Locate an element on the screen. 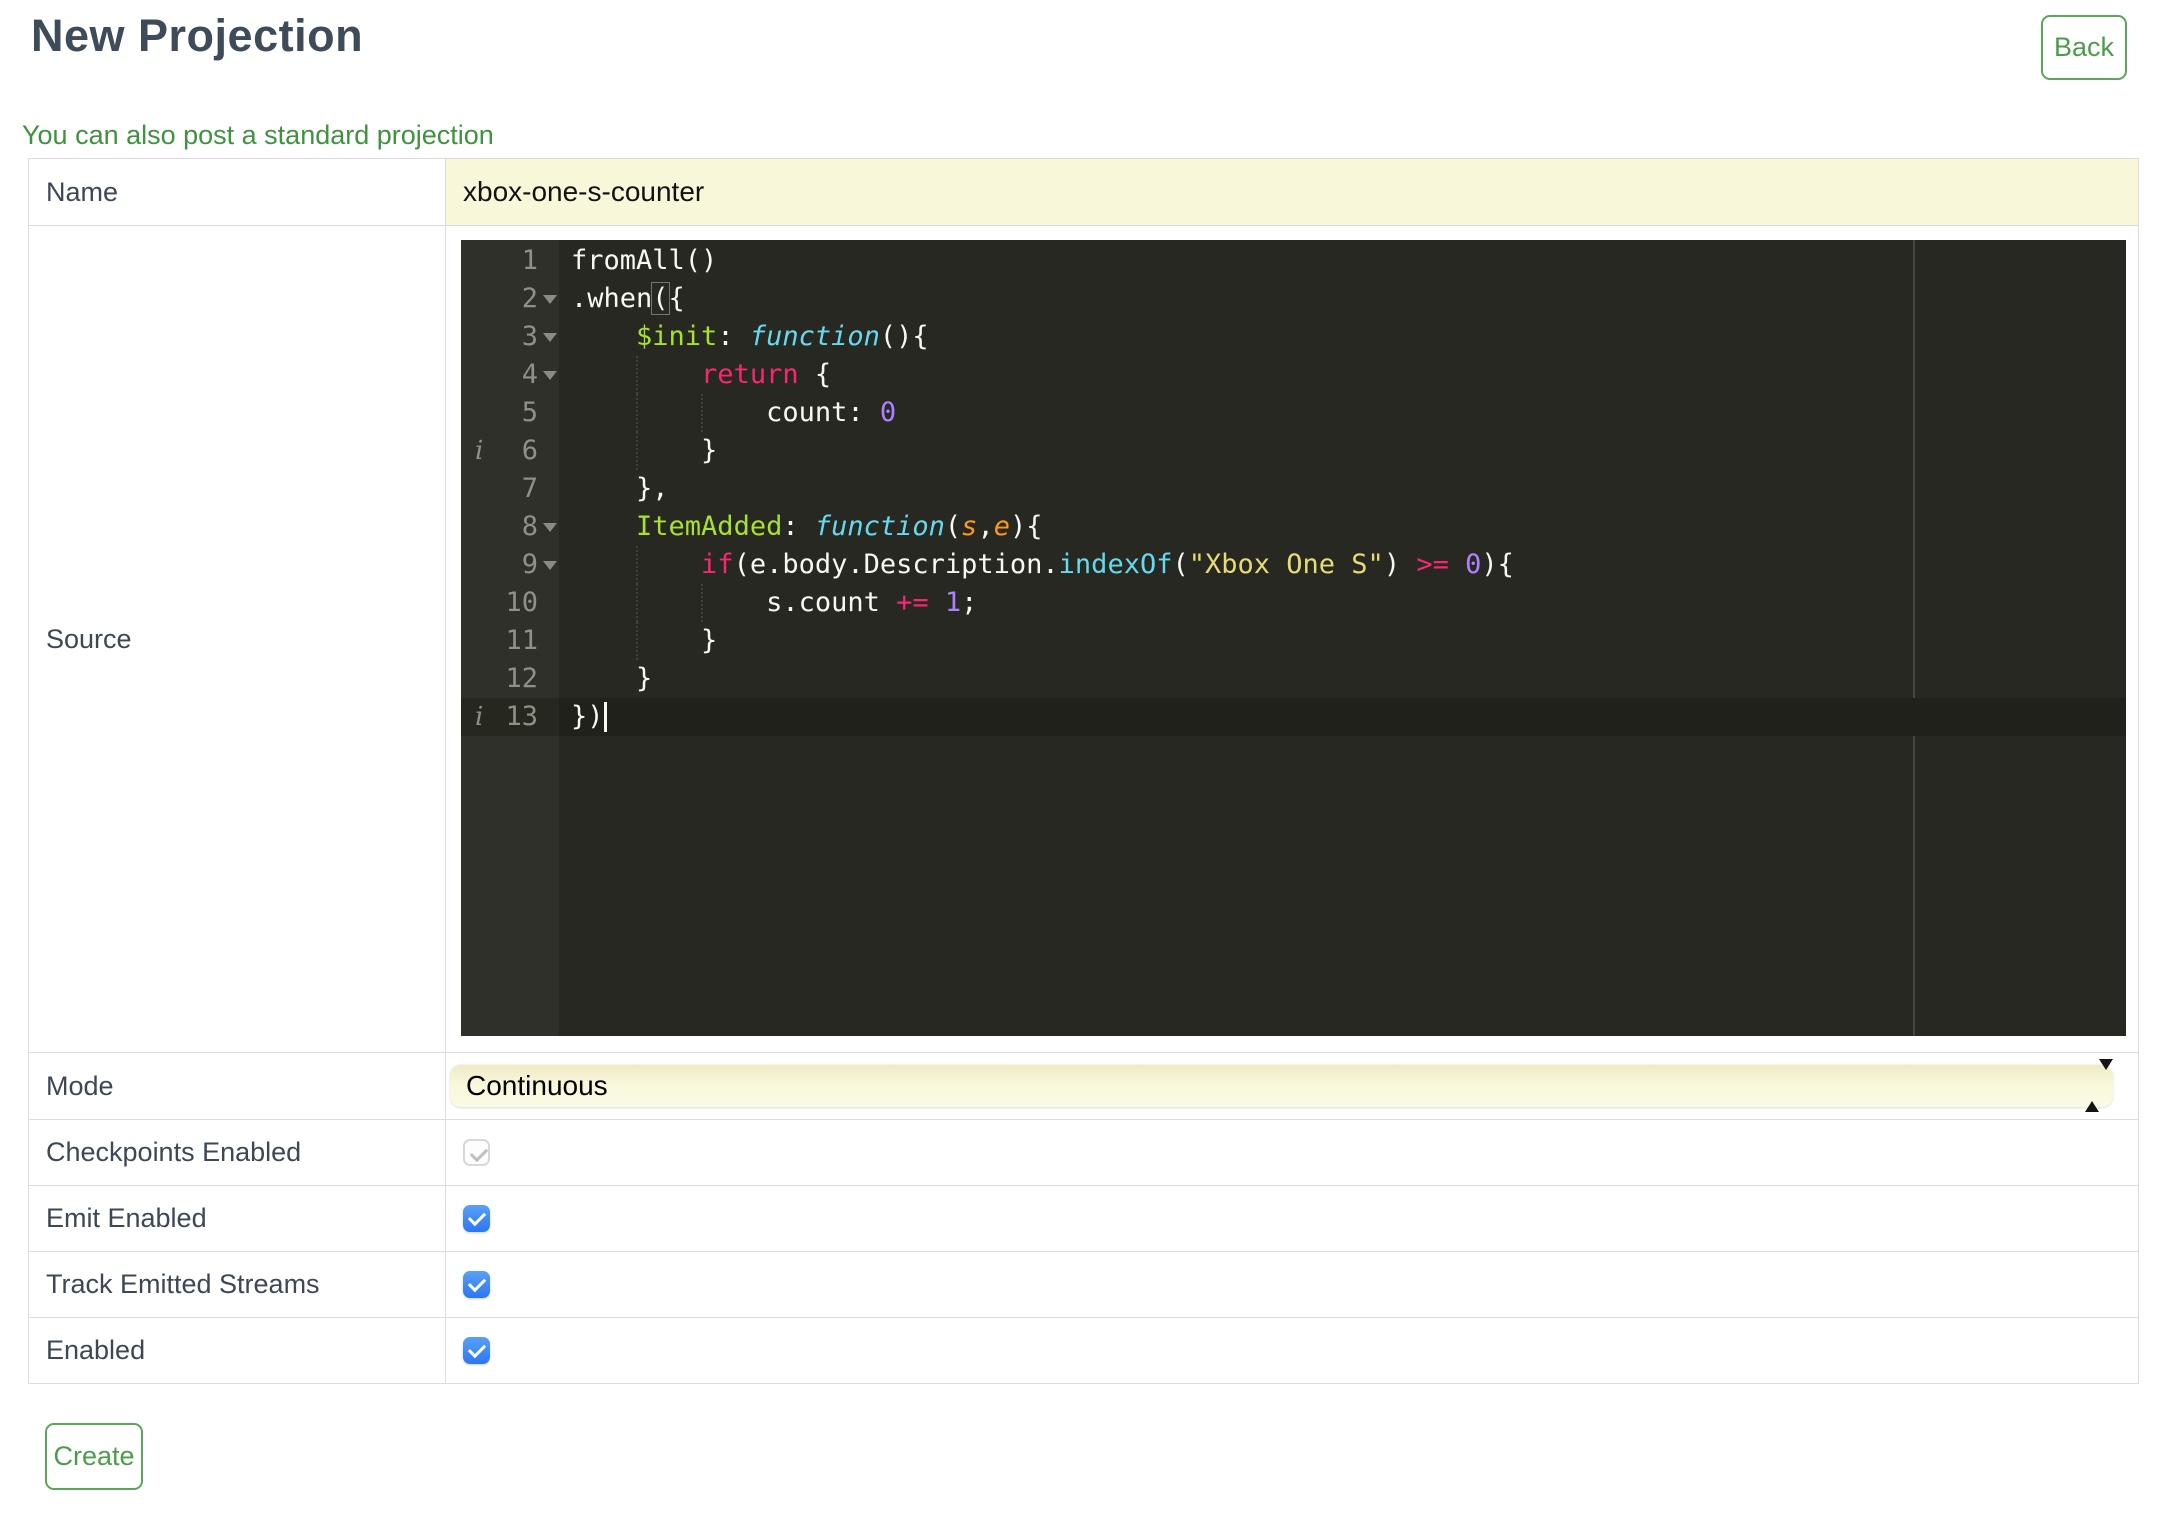 The width and height of the screenshot is (2166, 1513). mode-row: Mode Continuous is located at coordinates (1083, 1086).